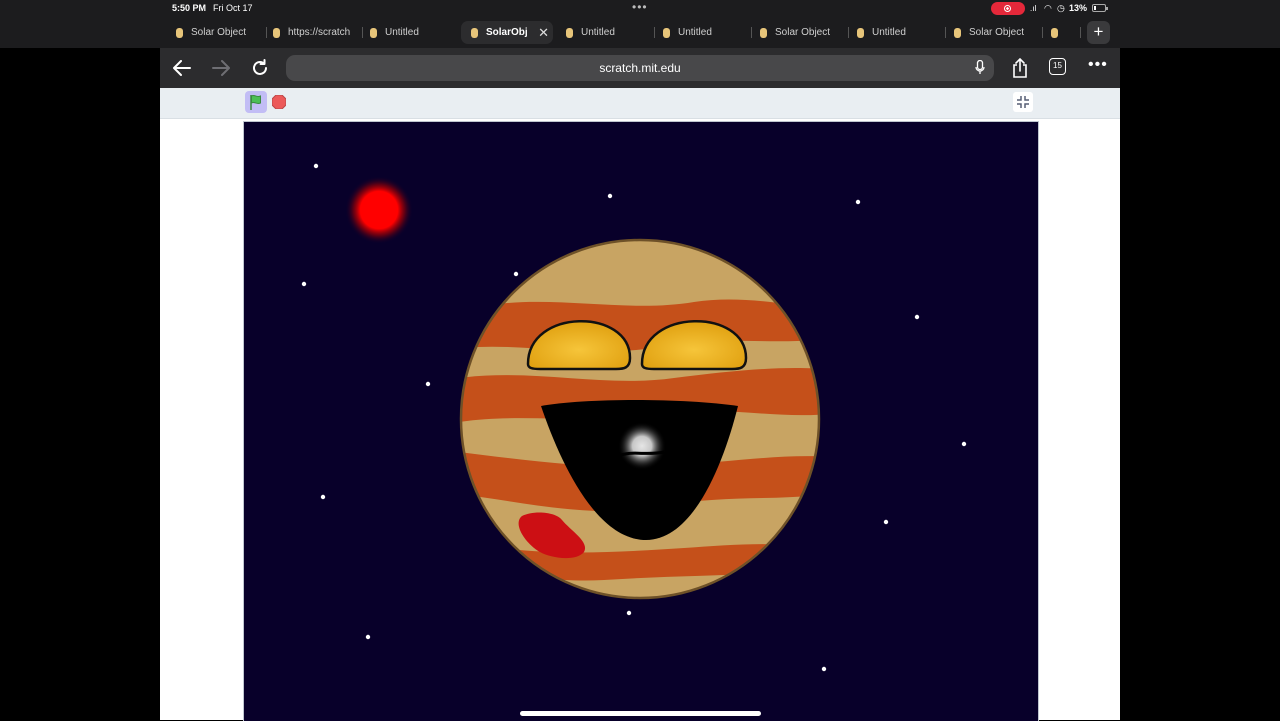 The image size is (1280, 721). What do you see at coordinates (1048, 8) in the screenshot?
I see `wifi-icon: ◠` at bounding box center [1048, 8].